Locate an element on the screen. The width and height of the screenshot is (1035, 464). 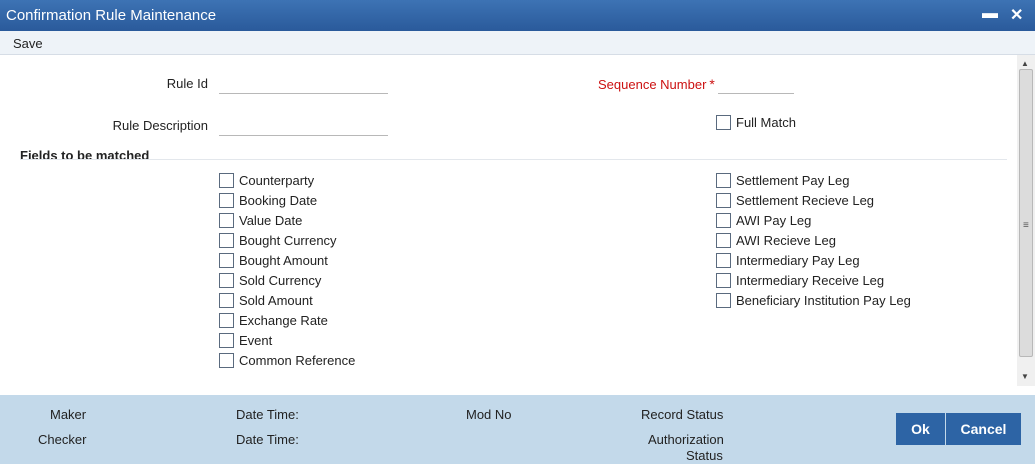
field-sold-amount-checkbox is located at coordinates (226, 300).